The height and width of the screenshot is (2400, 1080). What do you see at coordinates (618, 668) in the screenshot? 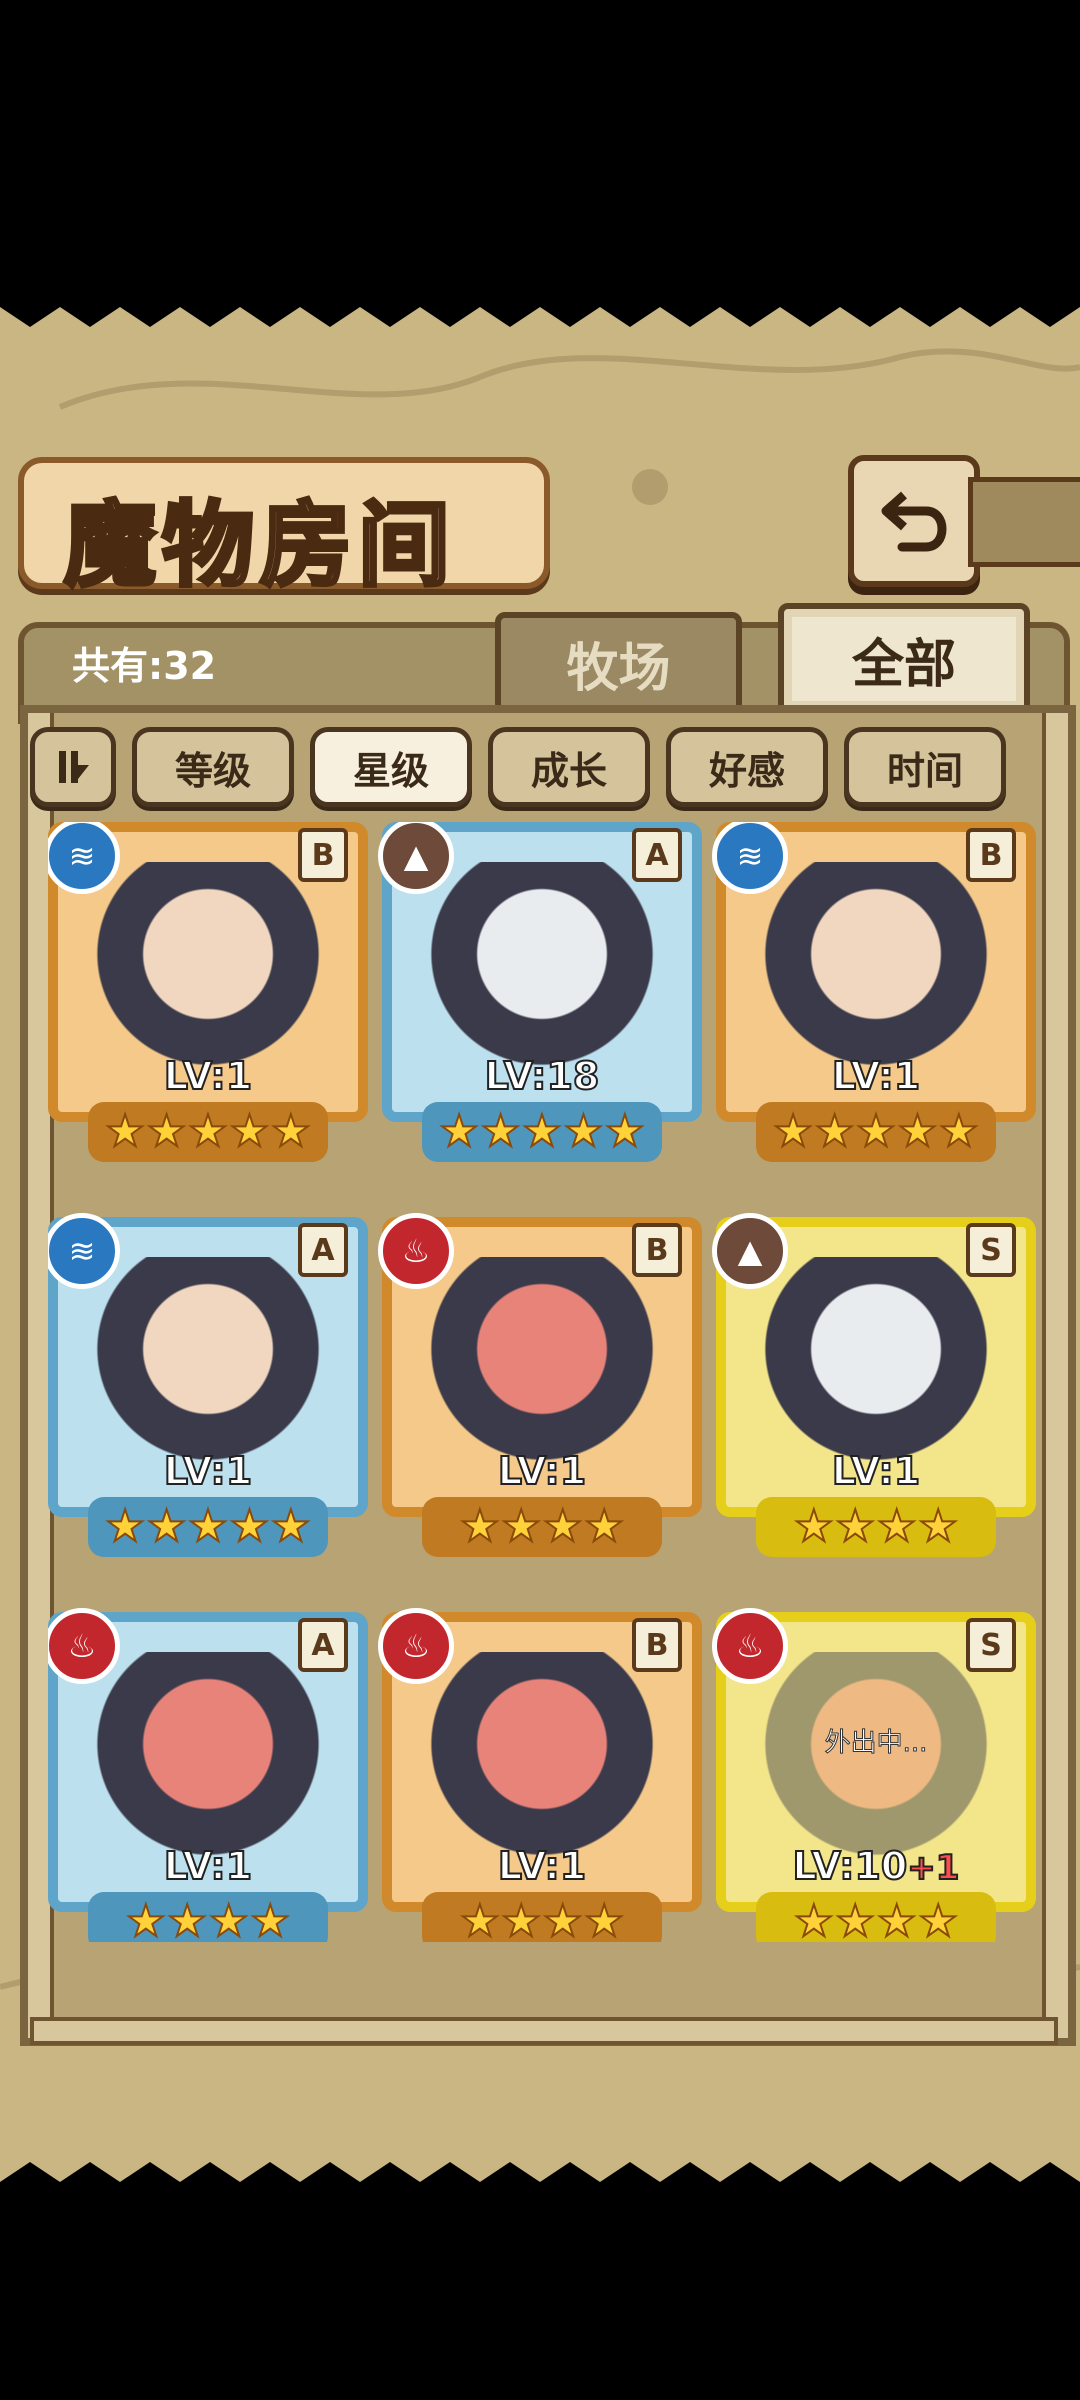
I see `tab-ranch-label: 牧场` at bounding box center [618, 668].